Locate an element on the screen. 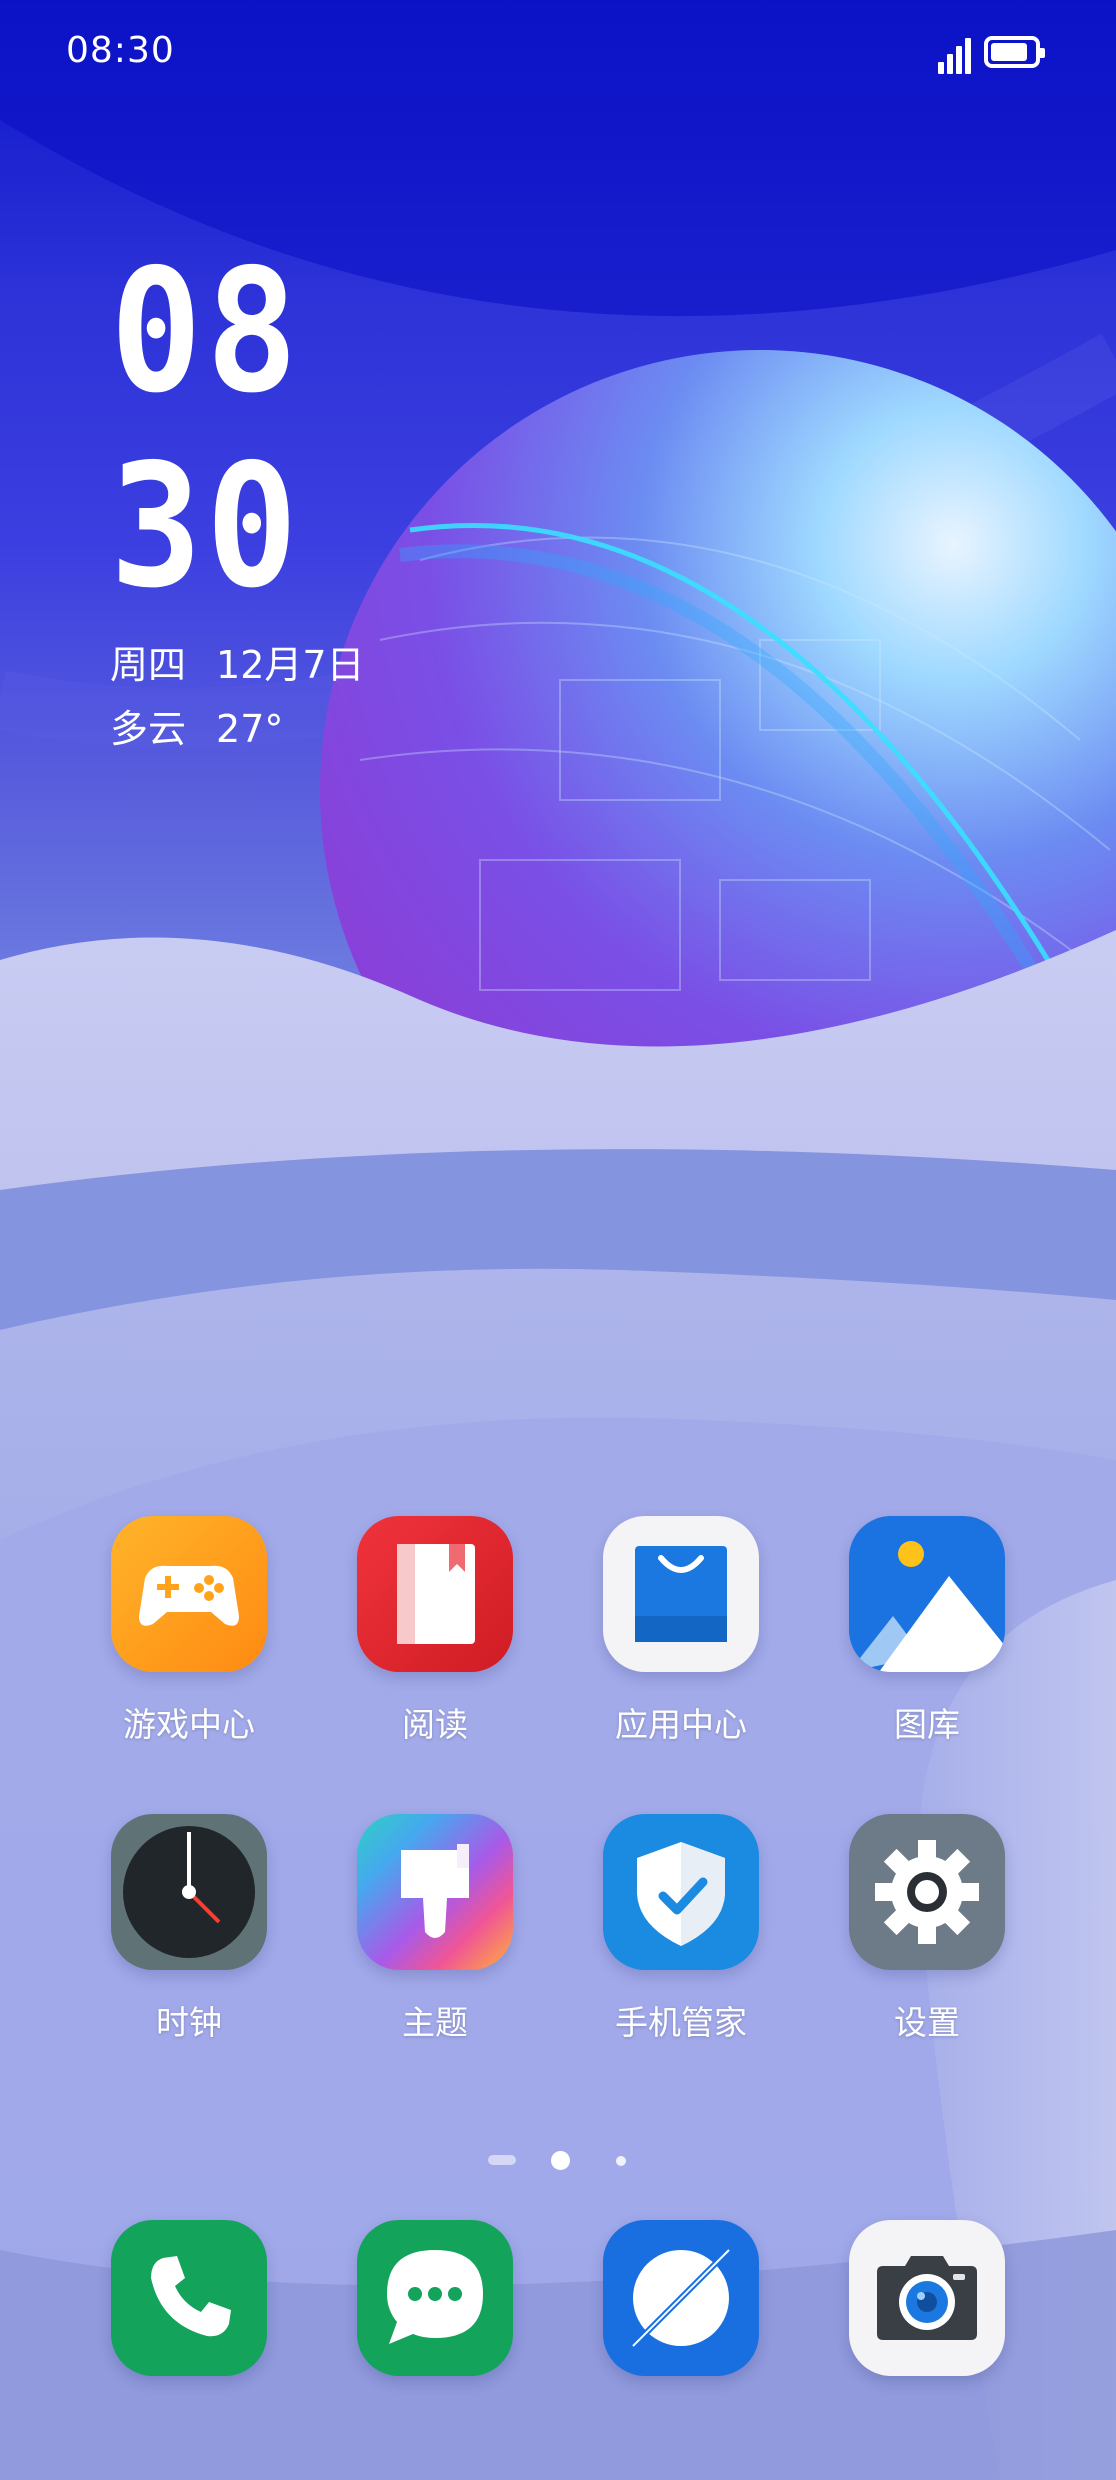  app-label: 主题 is located at coordinates (435, 2022).